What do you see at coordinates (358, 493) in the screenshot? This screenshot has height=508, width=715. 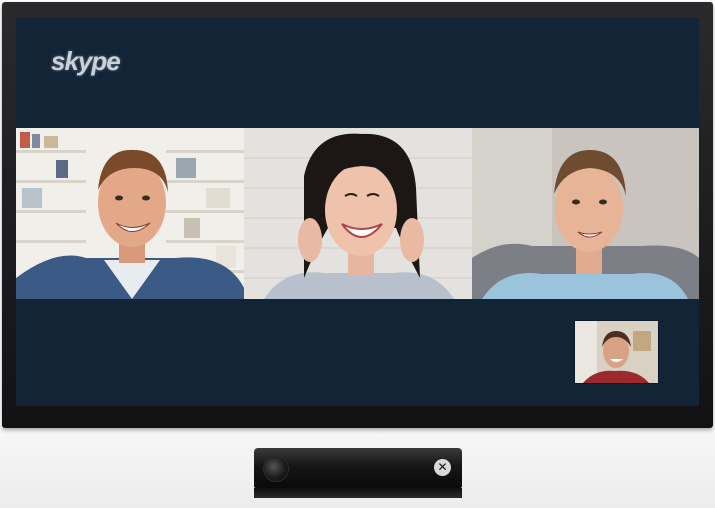 I see `sensor-stand` at bounding box center [358, 493].